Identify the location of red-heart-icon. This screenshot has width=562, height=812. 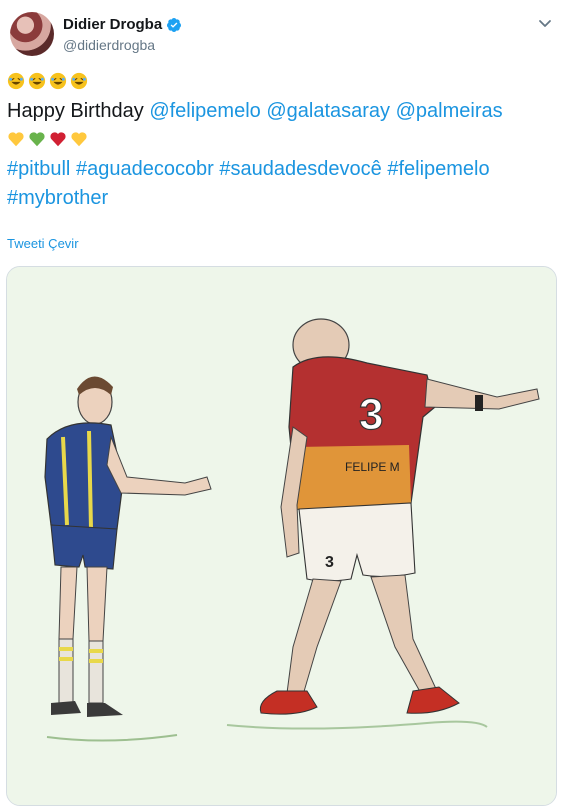
(58, 139).